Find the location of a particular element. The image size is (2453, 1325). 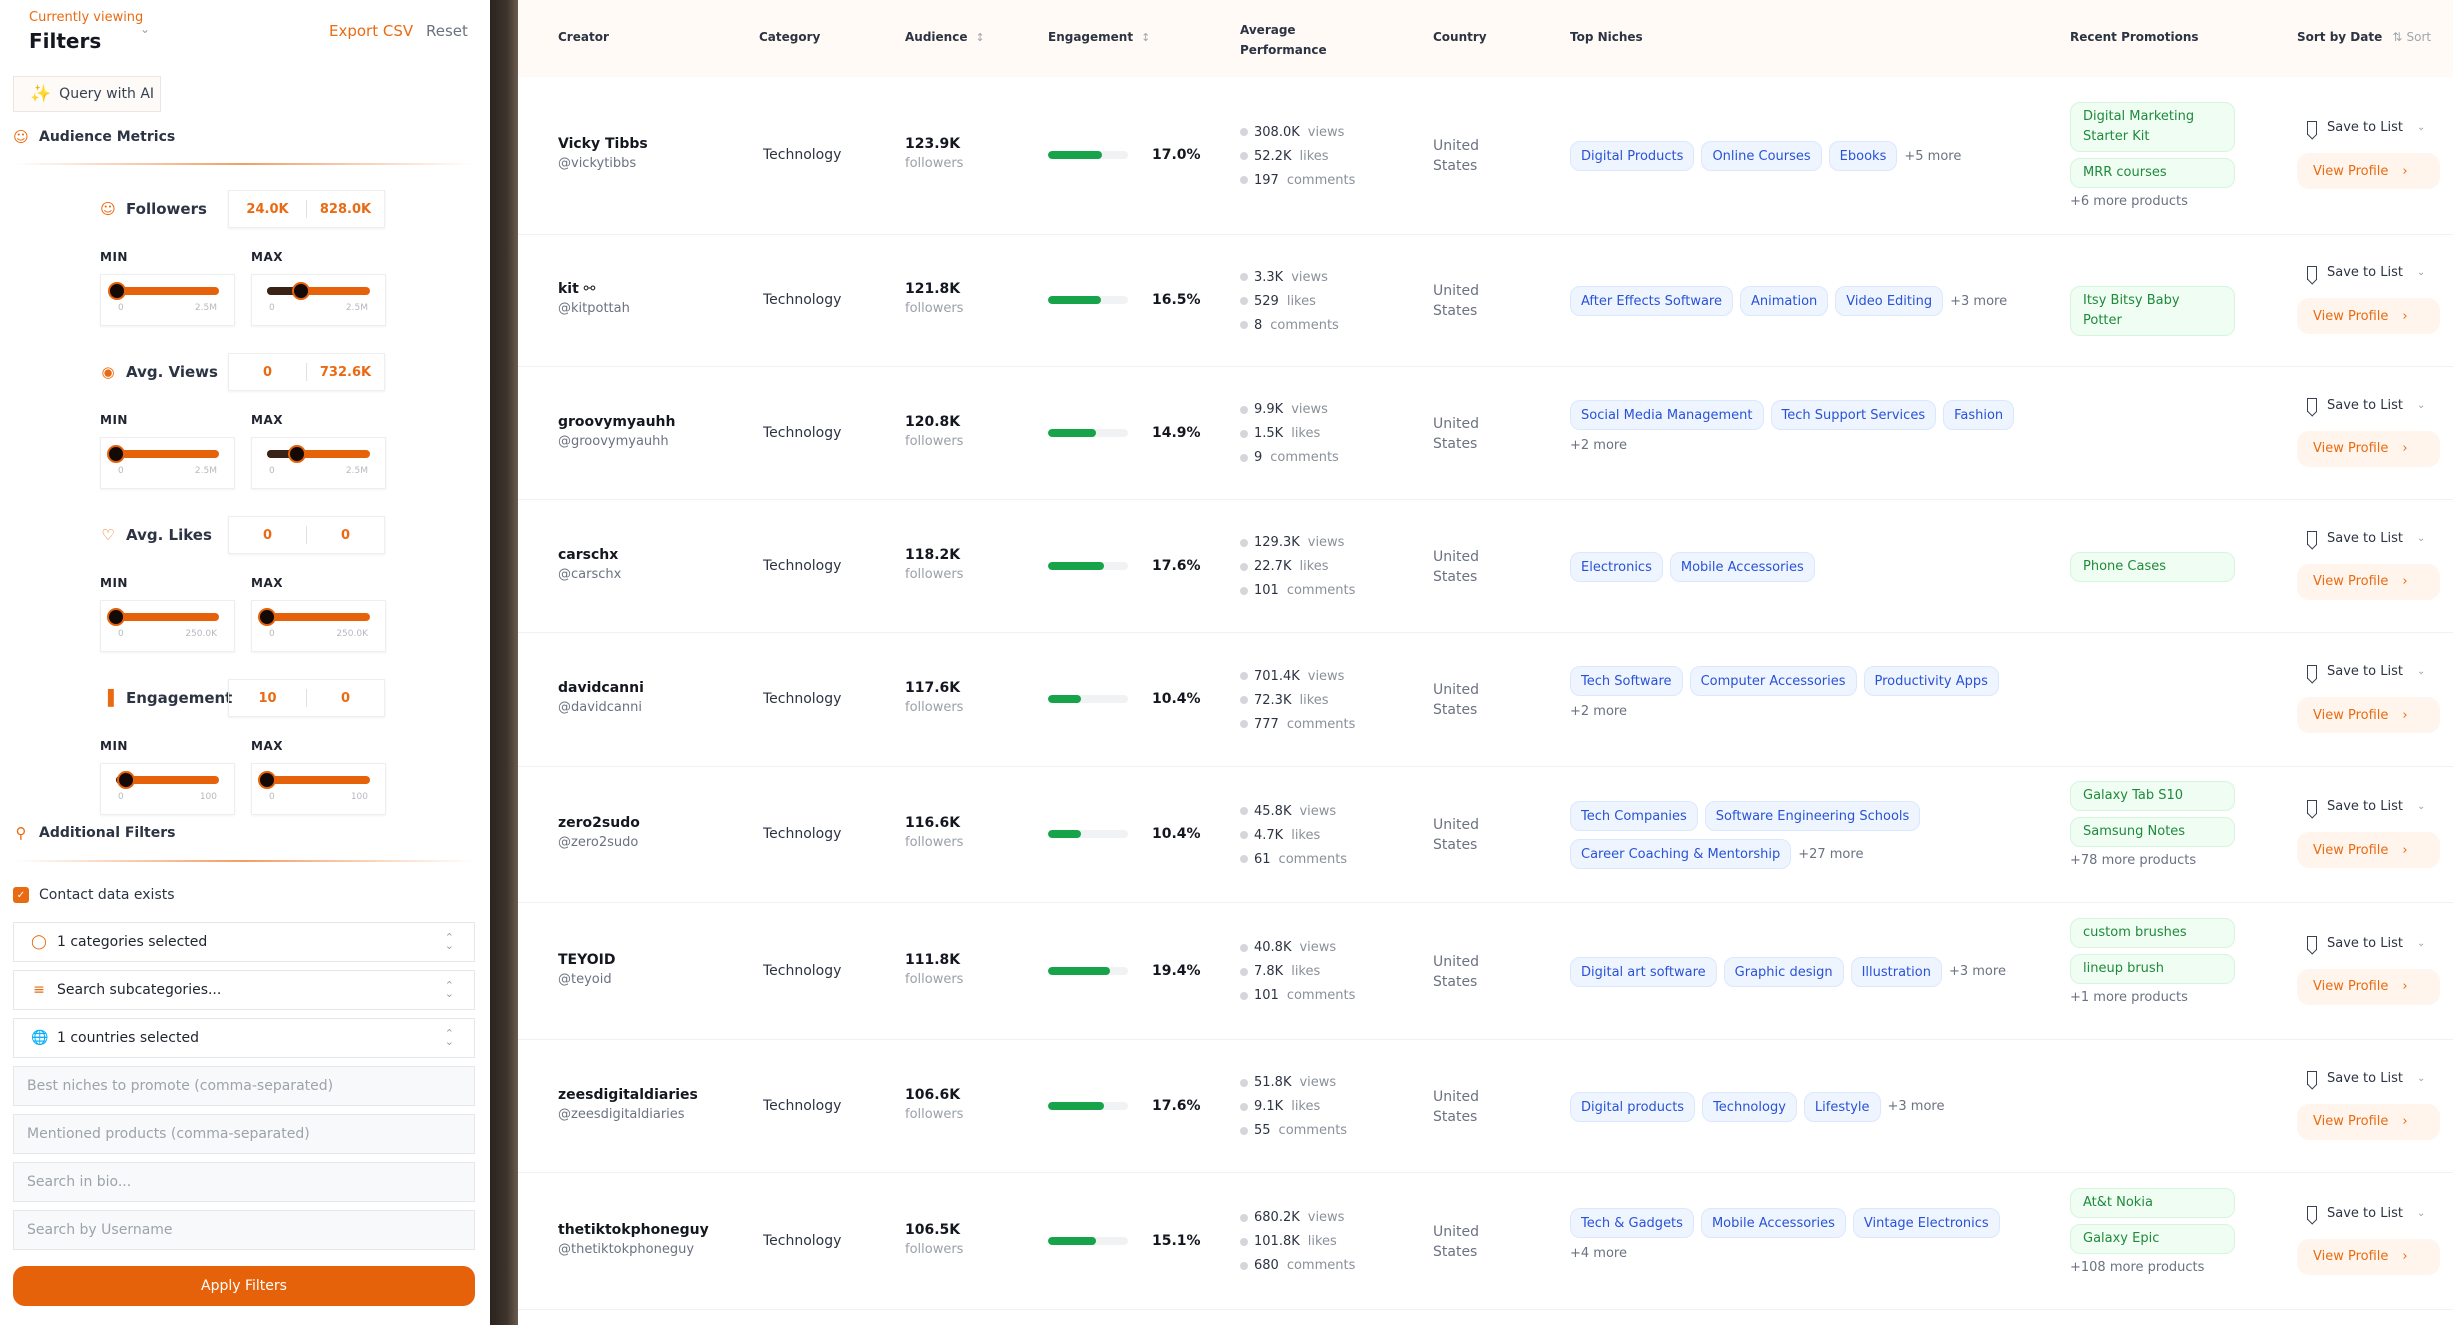

niche-tag: Animation is located at coordinates (1784, 301).